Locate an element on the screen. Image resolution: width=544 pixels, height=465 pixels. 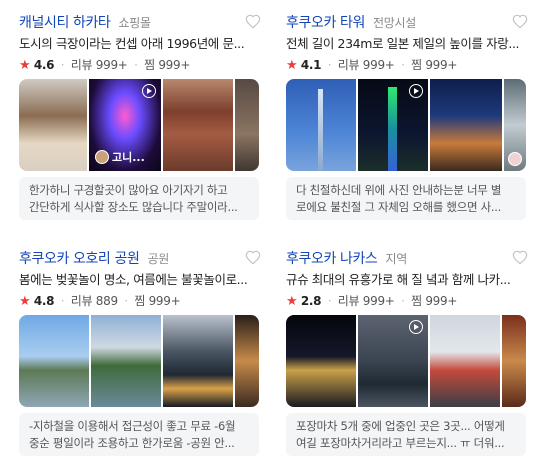
tower-shape is located at coordinates (320, 130).